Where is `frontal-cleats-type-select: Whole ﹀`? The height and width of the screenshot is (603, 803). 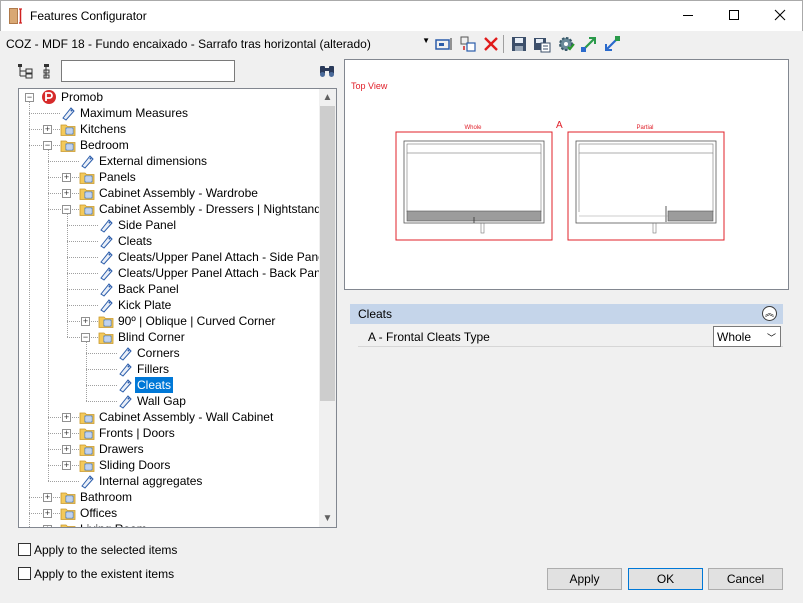 frontal-cleats-type-select: Whole ﹀ is located at coordinates (747, 336).